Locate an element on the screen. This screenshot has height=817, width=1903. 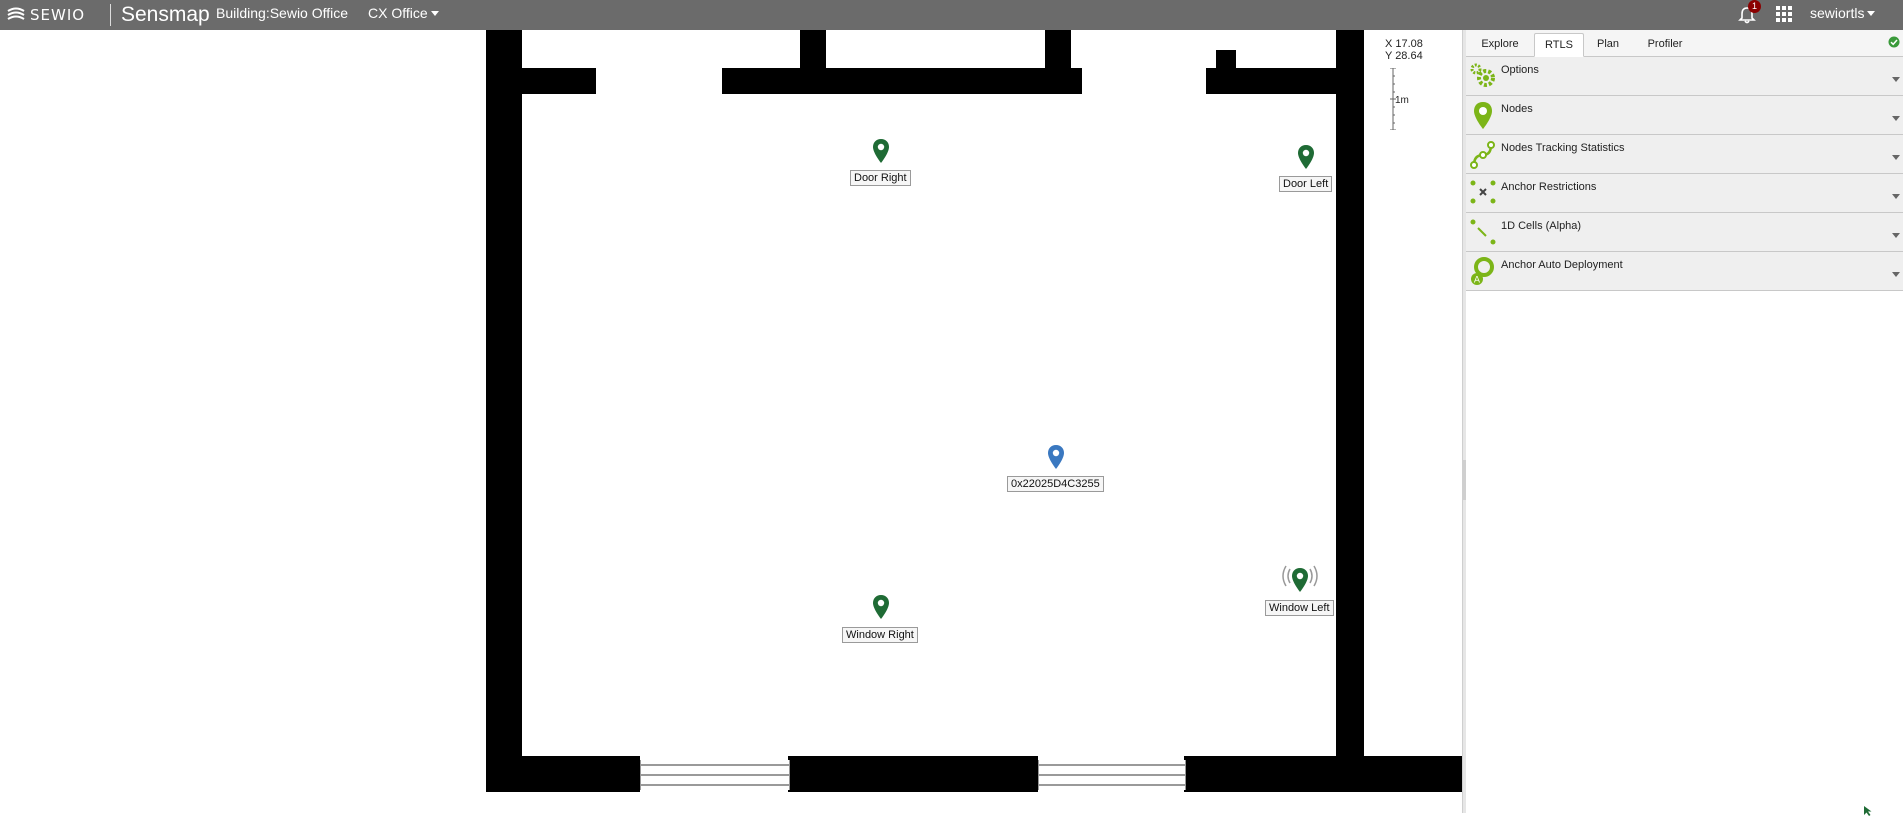
section-nodes-tracking-statistics: Nodes Tracking Statistics is located at coordinates (1684, 154).